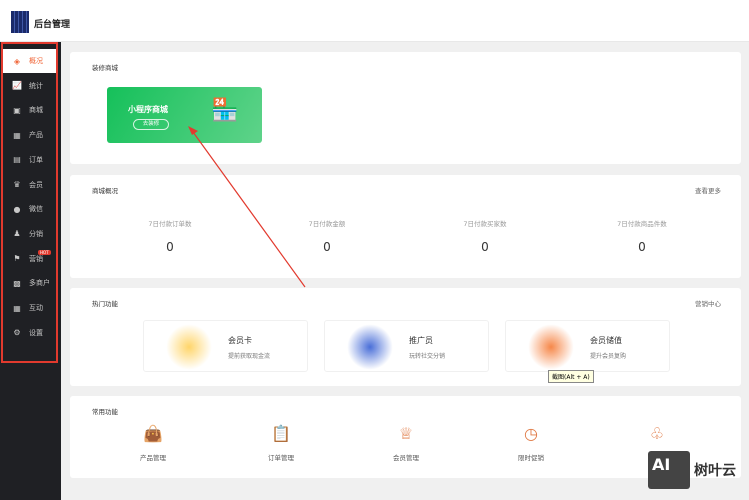 The height and width of the screenshot is (500, 749). I want to click on sidebar-item-3: ▦ 产品, so click(29, 135).